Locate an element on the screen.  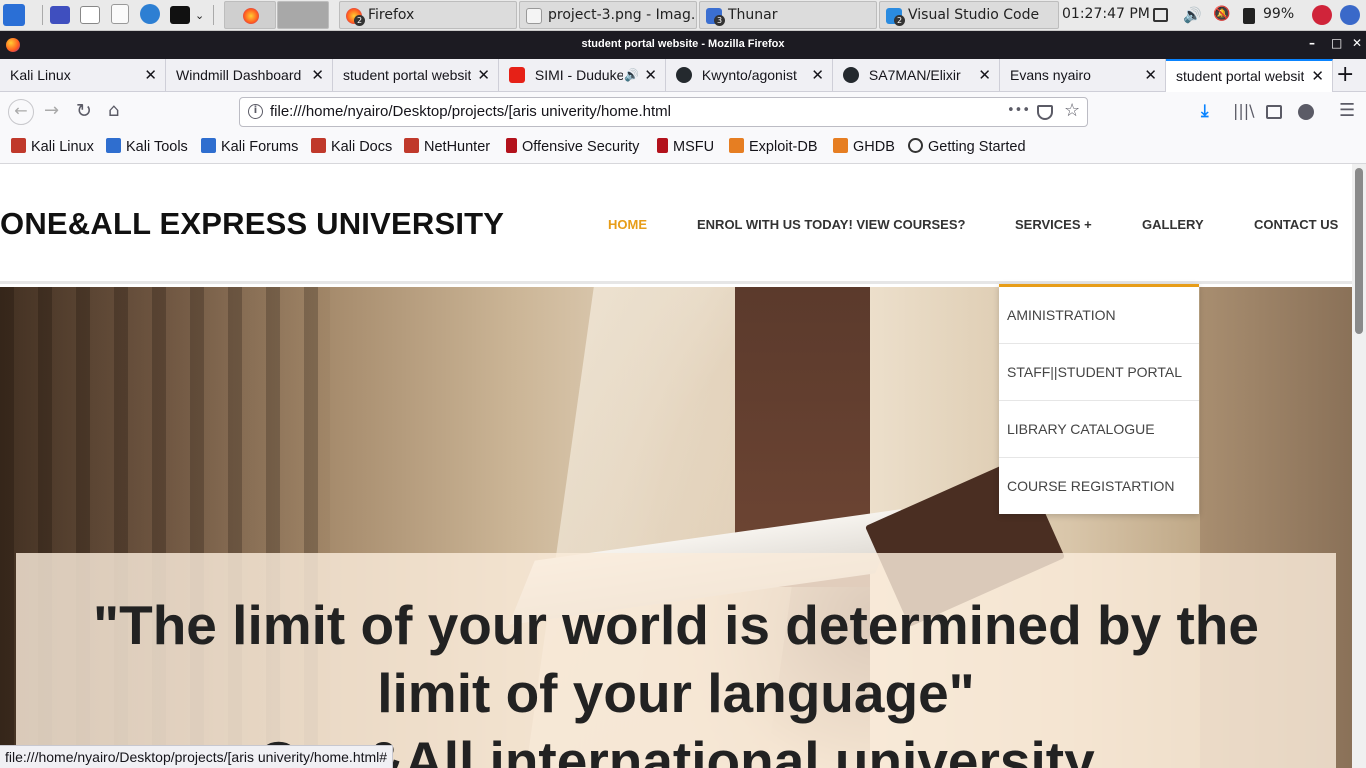
task-thunar: 3 Thunar is located at coordinates (788, 15).